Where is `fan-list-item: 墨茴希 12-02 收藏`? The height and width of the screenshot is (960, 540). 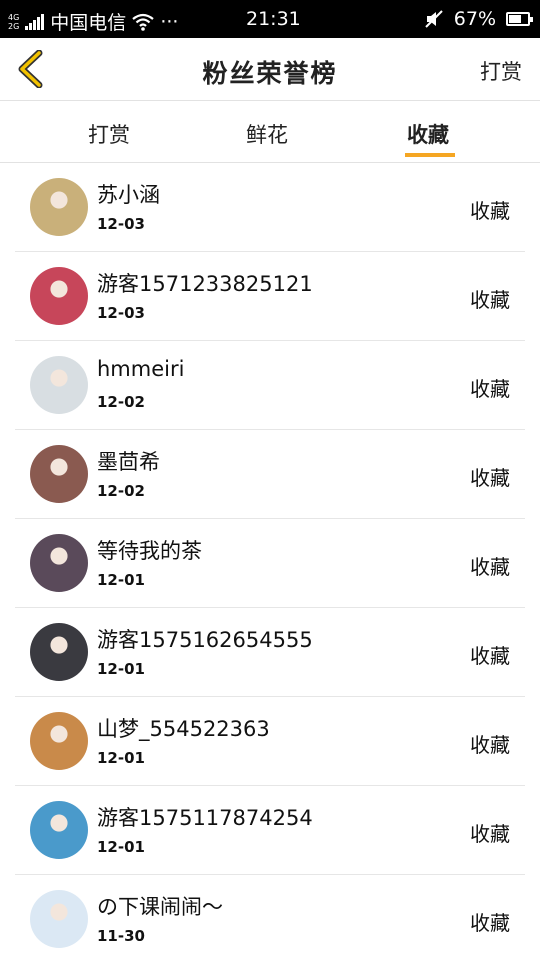 fan-list-item: 墨茴希 12-02 收藏 is located at coordinates (270, 474).